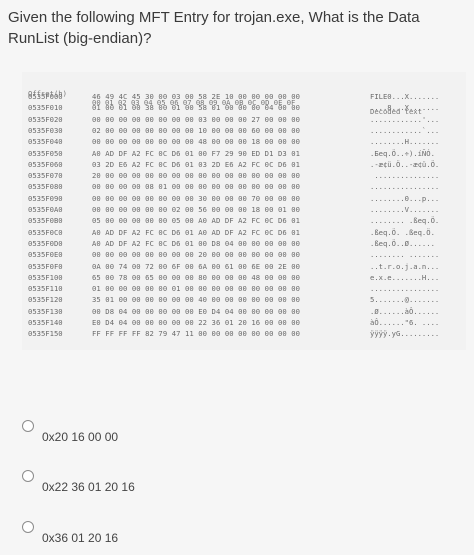 This screenshot has width=474, height=555. What do you see at coordinates (45, 142) in the screenshot?
I see `row-offset: 0535F040` at bounding box center [45, 142].